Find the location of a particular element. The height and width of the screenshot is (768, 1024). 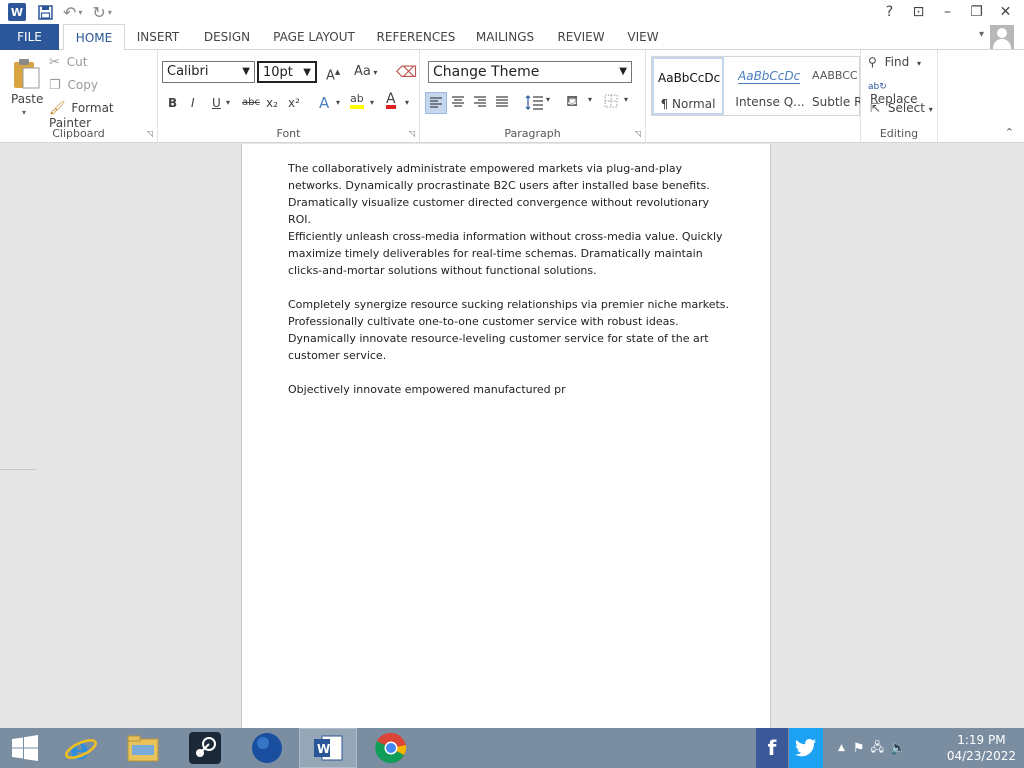

chevron-down-icon: ▼ is located at coordinates (307, 72).